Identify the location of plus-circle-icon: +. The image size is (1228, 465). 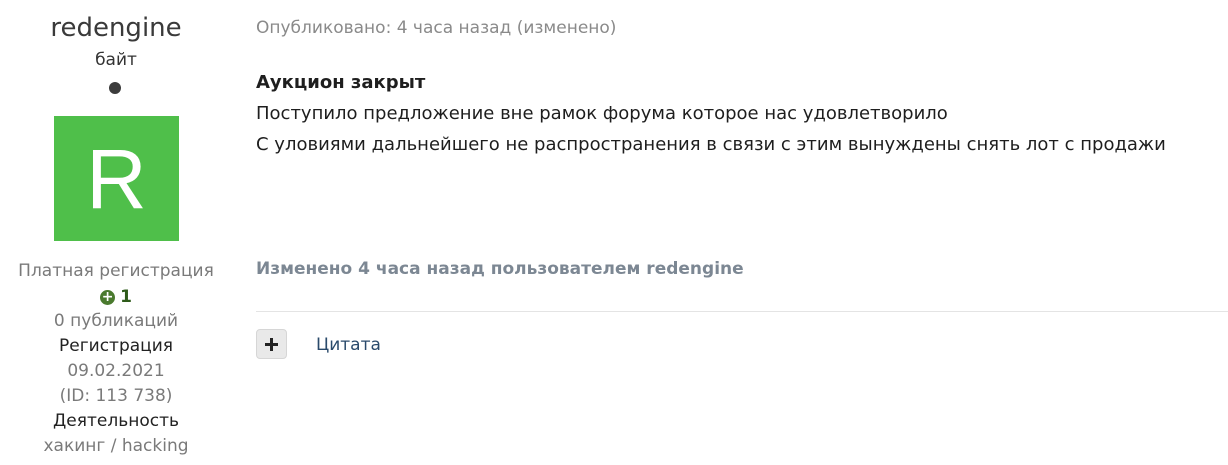
(108, 297).